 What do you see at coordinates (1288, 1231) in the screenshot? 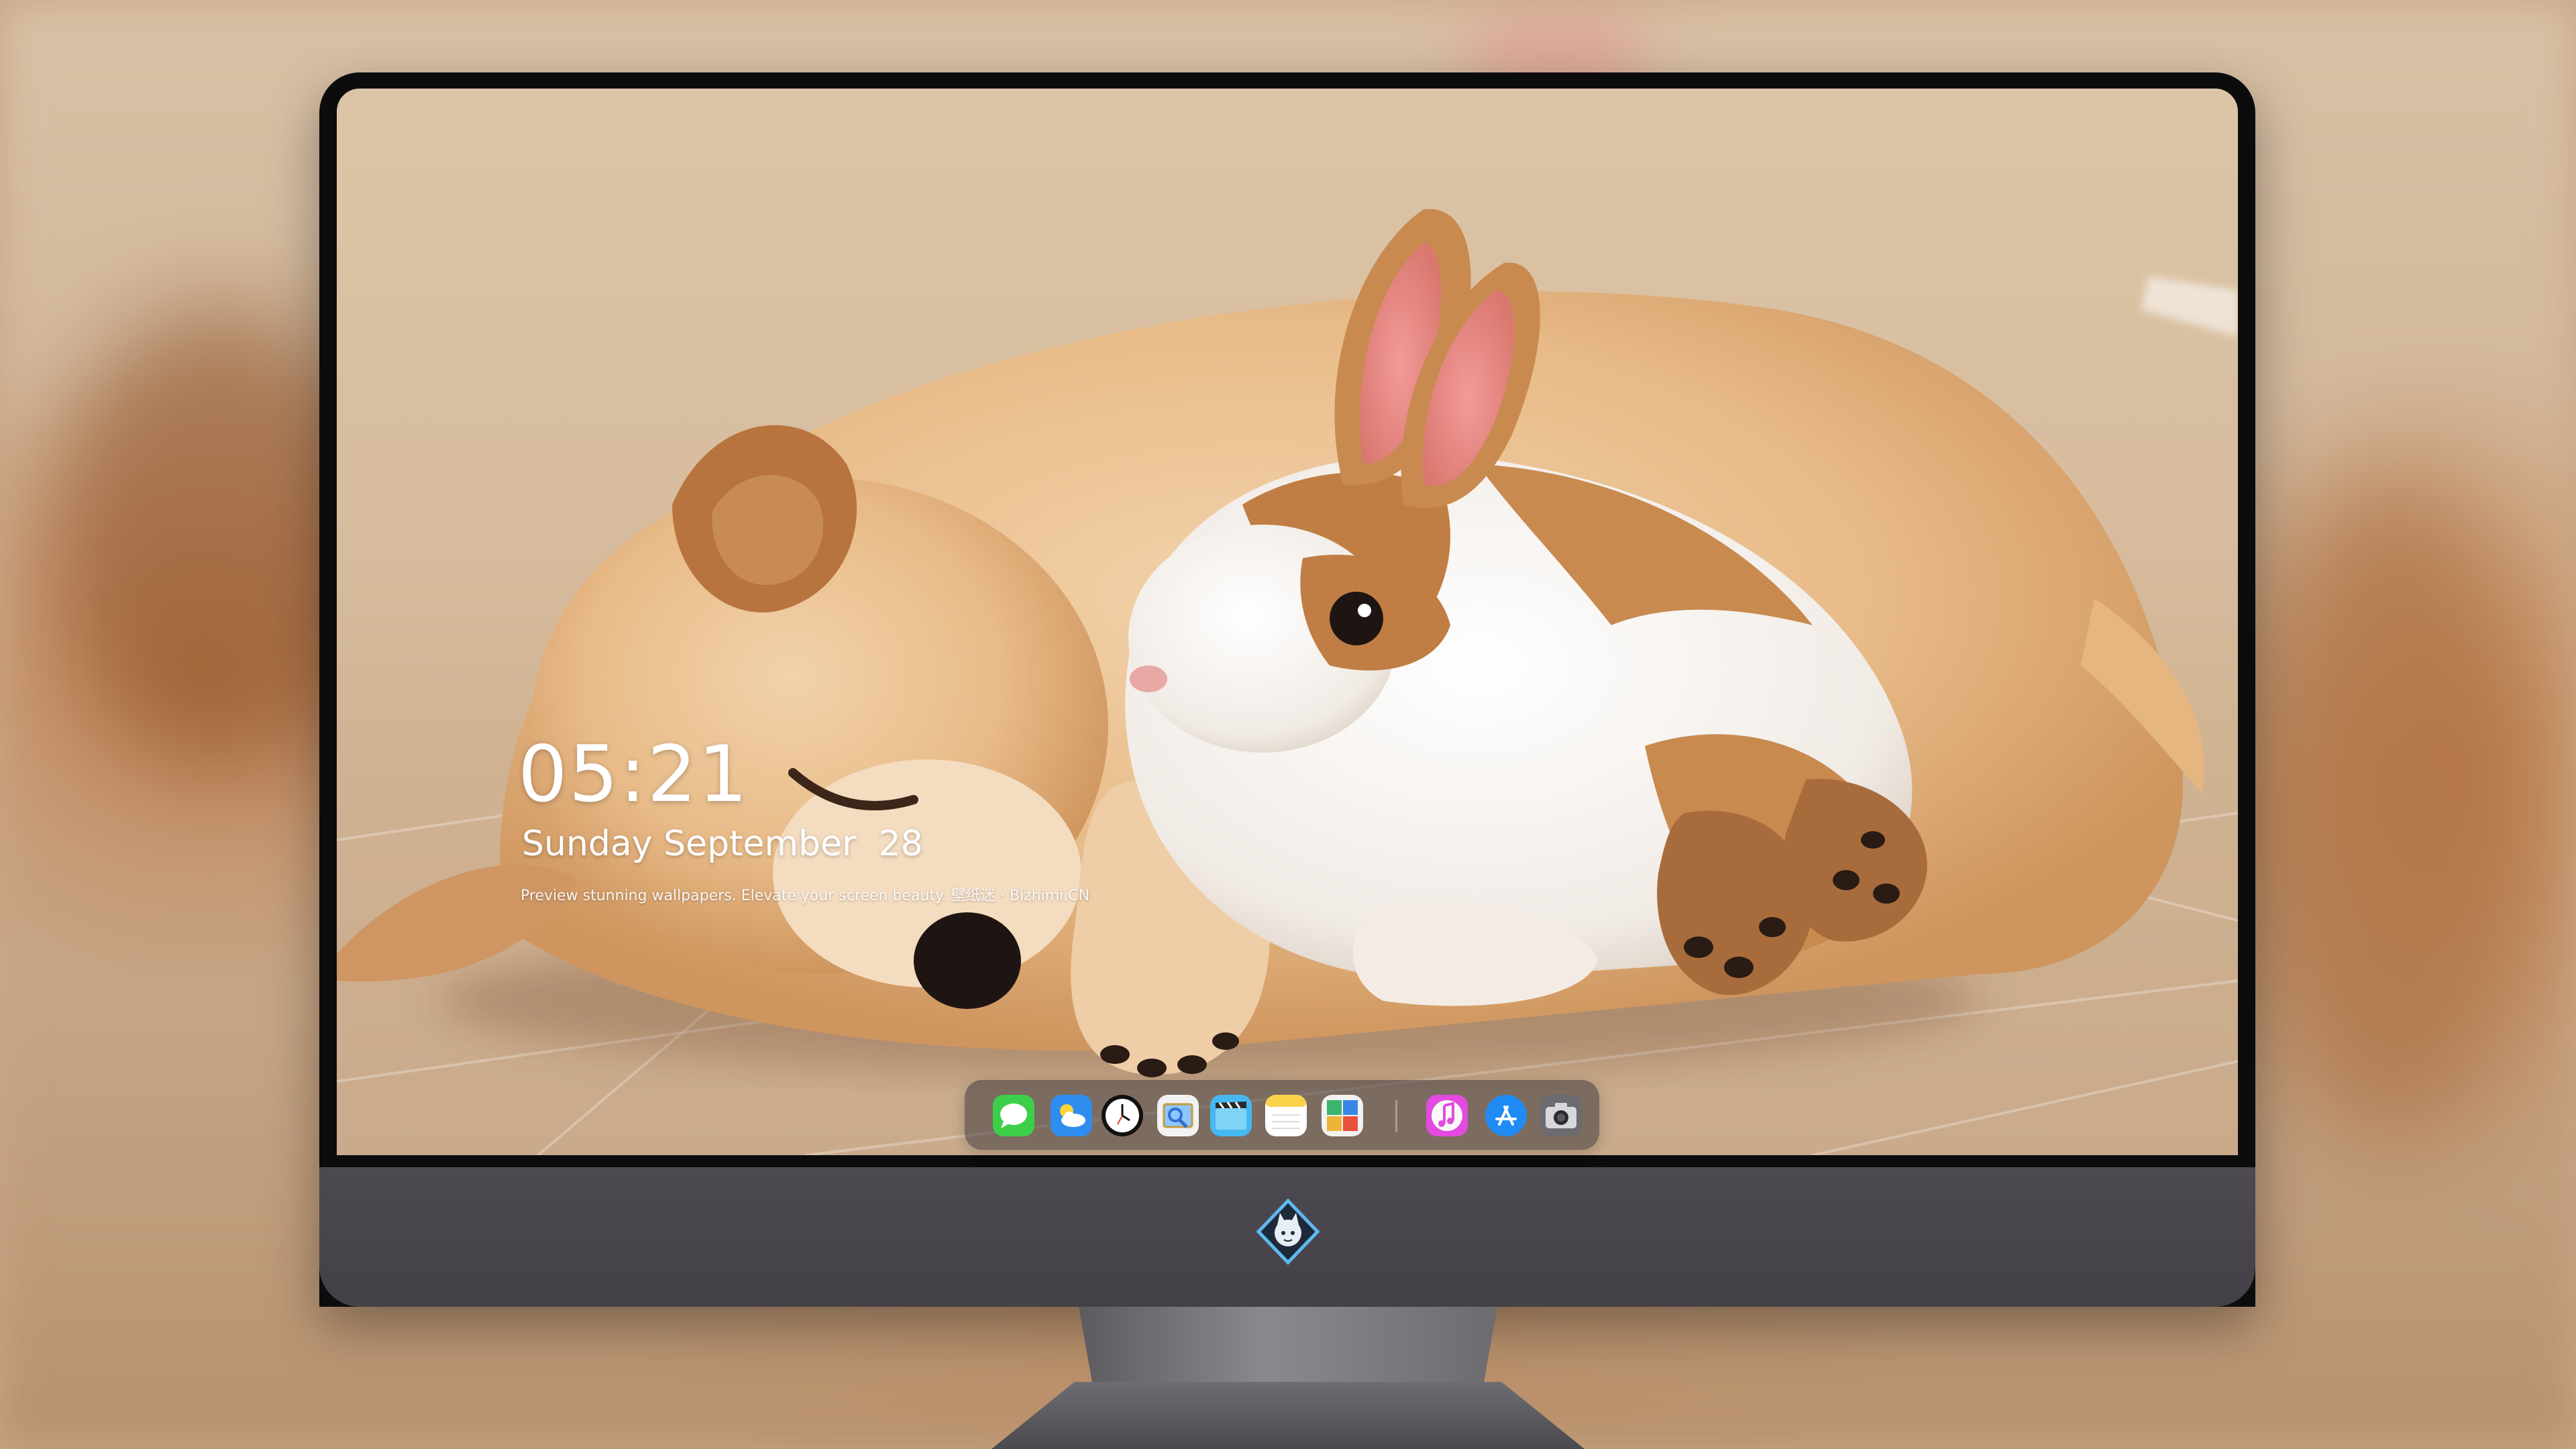
I see `anime-avatar-logo-icon` at bounding box center [1288, 1231].